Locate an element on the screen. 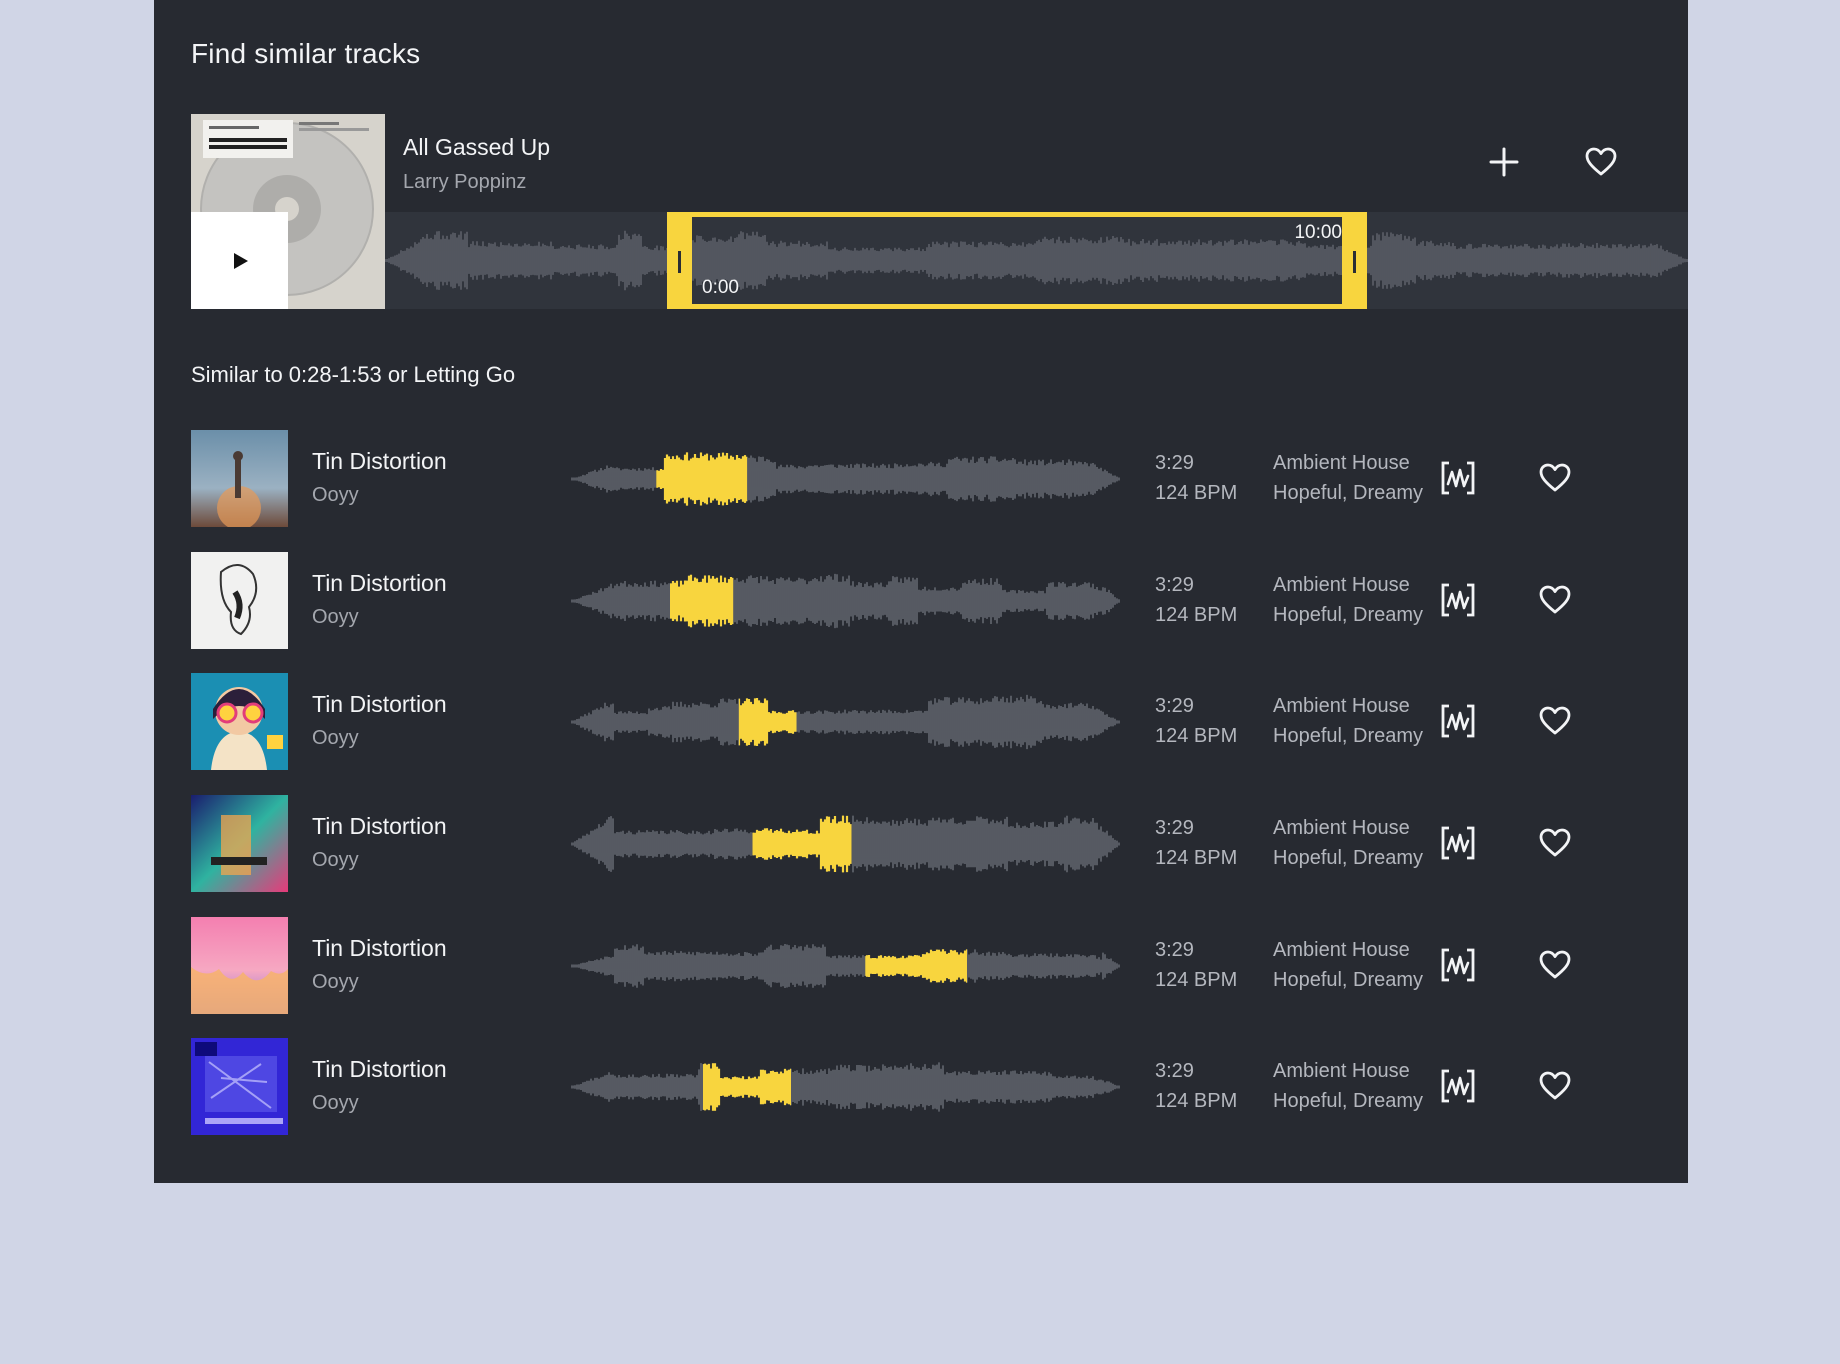 The height and width of the screenshot is (1364, 1840). selection-start-time: 0:00 is located at coordinates (720, 287).